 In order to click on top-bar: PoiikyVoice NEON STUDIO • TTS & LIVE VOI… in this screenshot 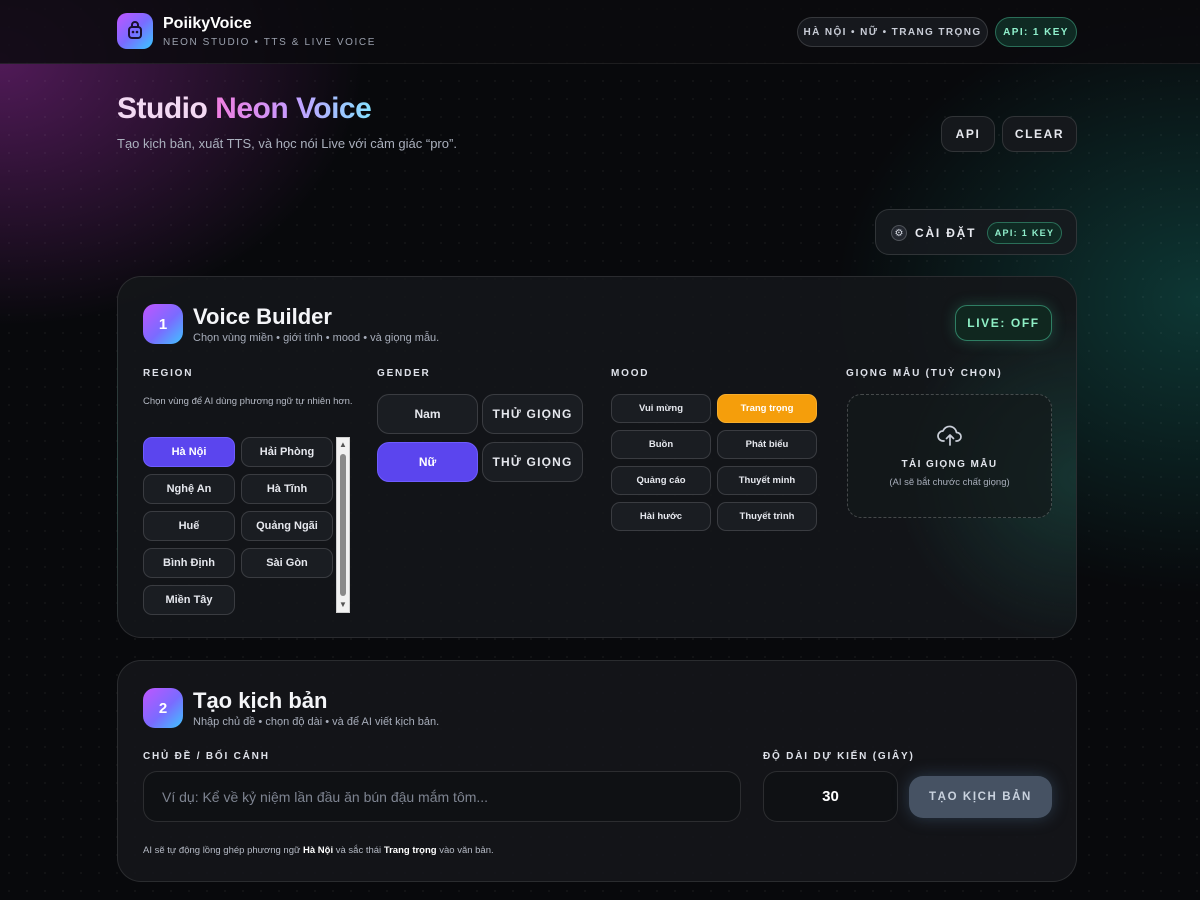, I will do `click(600, 32)`.